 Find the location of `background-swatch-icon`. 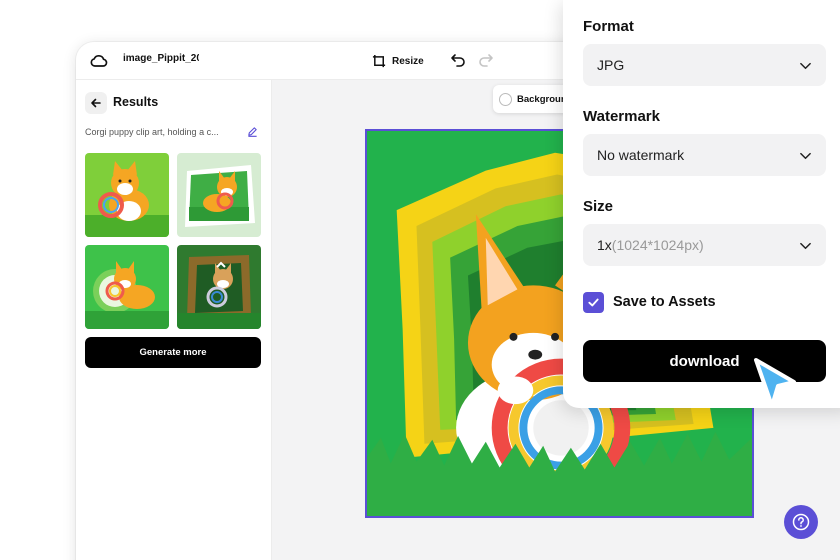

background-swatch-icon is located at coordinates (505, 99).